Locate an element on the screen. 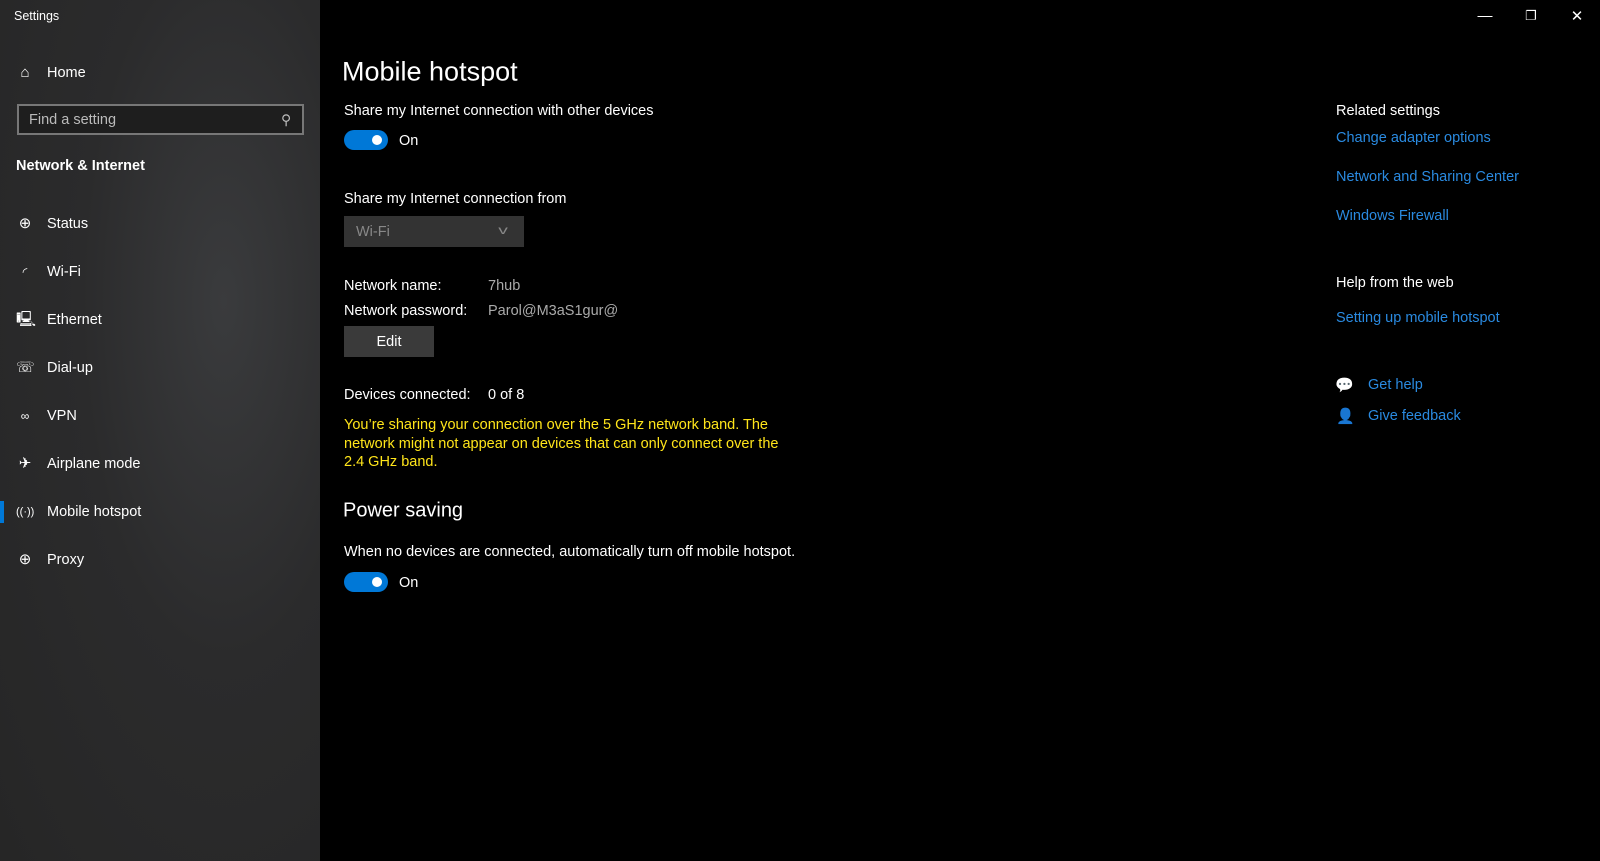 This screenshot has height=861, width=1600. close-button: ✕ is located at coordinates (1577, 16).